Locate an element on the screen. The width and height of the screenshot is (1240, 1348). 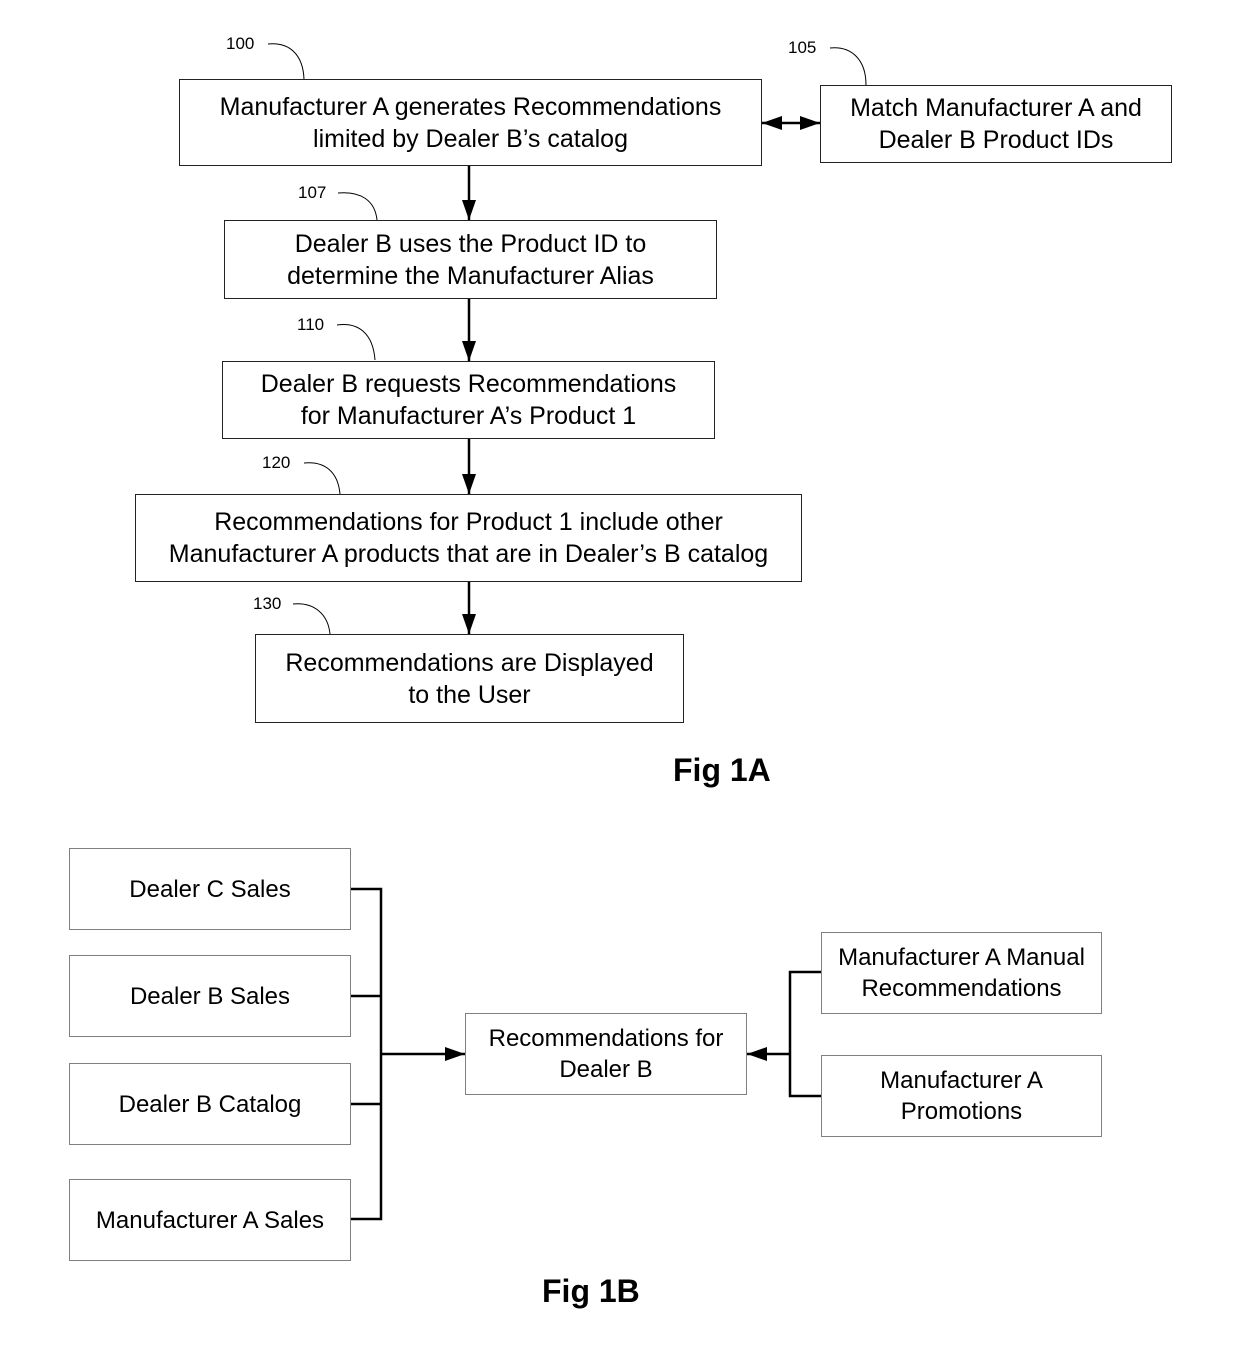
step-text-line: determine the Manufacturer Alias is located at coordinates (470, 275).